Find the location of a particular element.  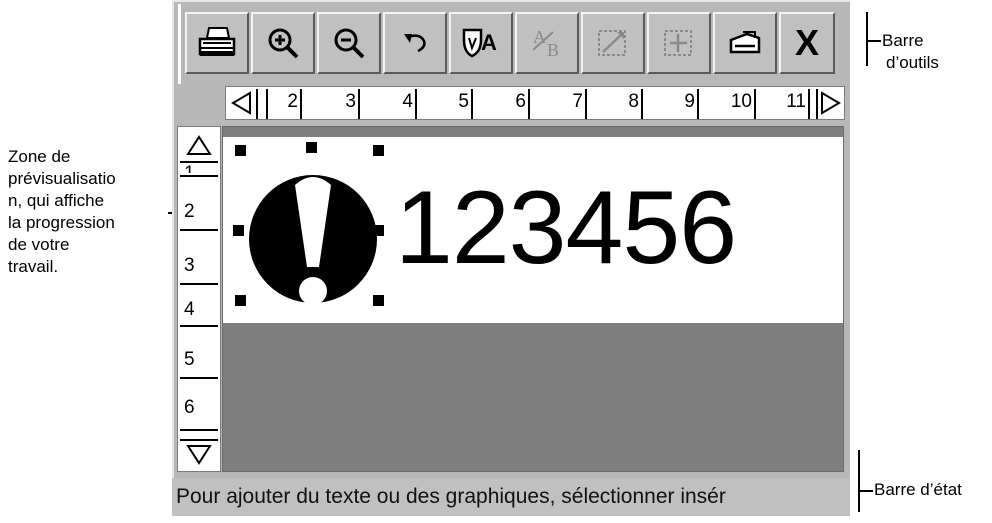

triangle-left-icon is located at coordinates (241, 103).